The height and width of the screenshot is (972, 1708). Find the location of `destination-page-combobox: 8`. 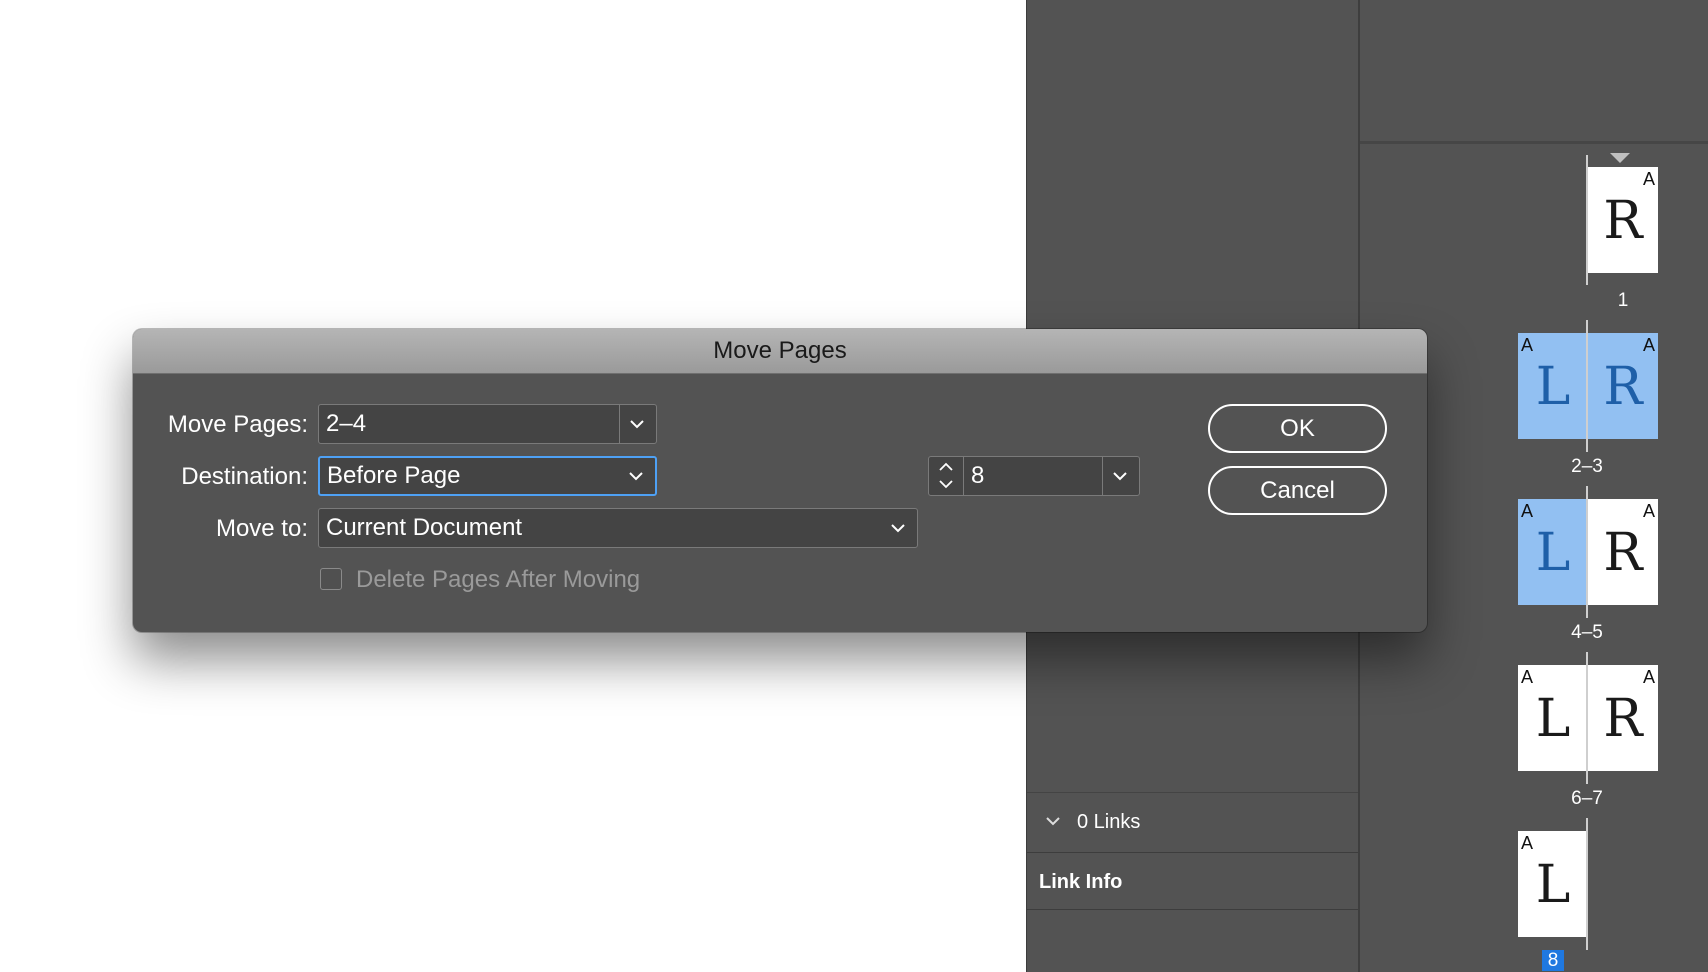

destination-page-combobox: 8 is located at coordinates (1051, 476).